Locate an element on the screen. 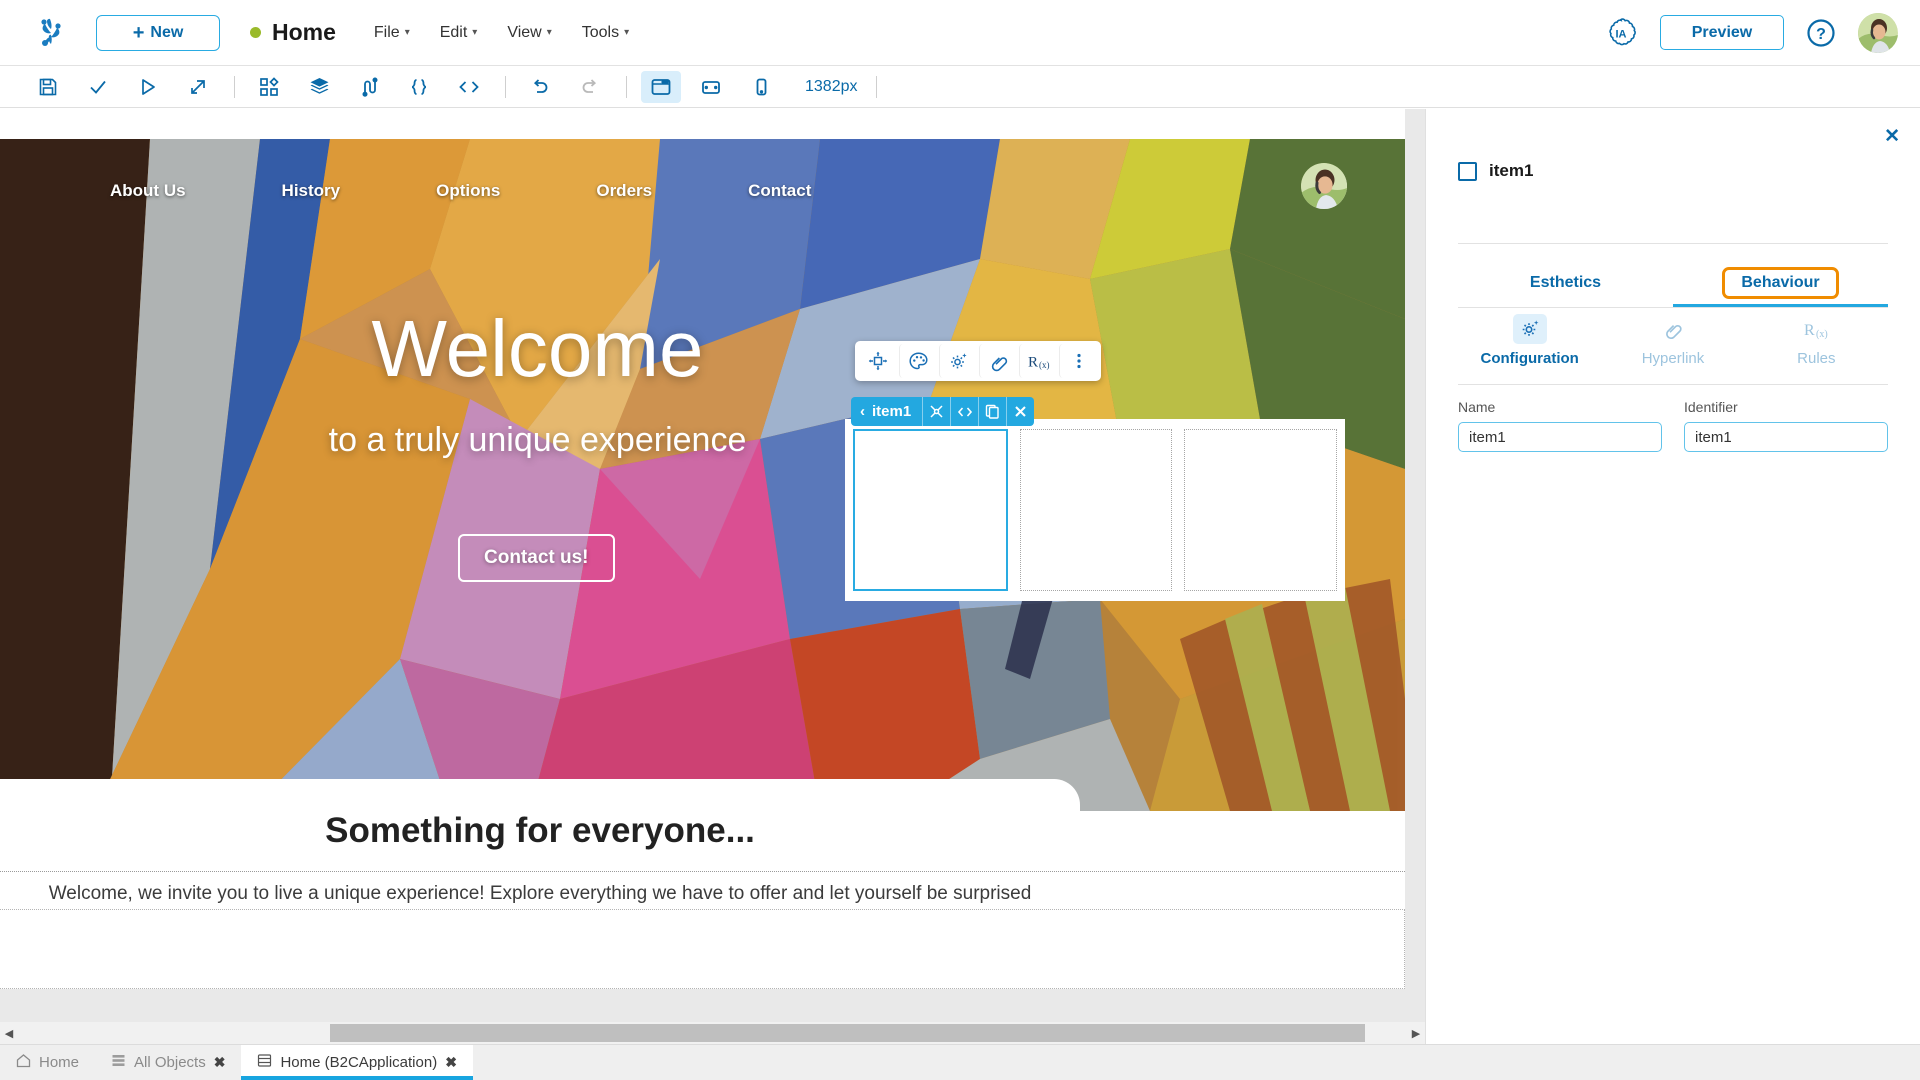  menu-edit: Edit ▾ is located at coordinates (459, 33).